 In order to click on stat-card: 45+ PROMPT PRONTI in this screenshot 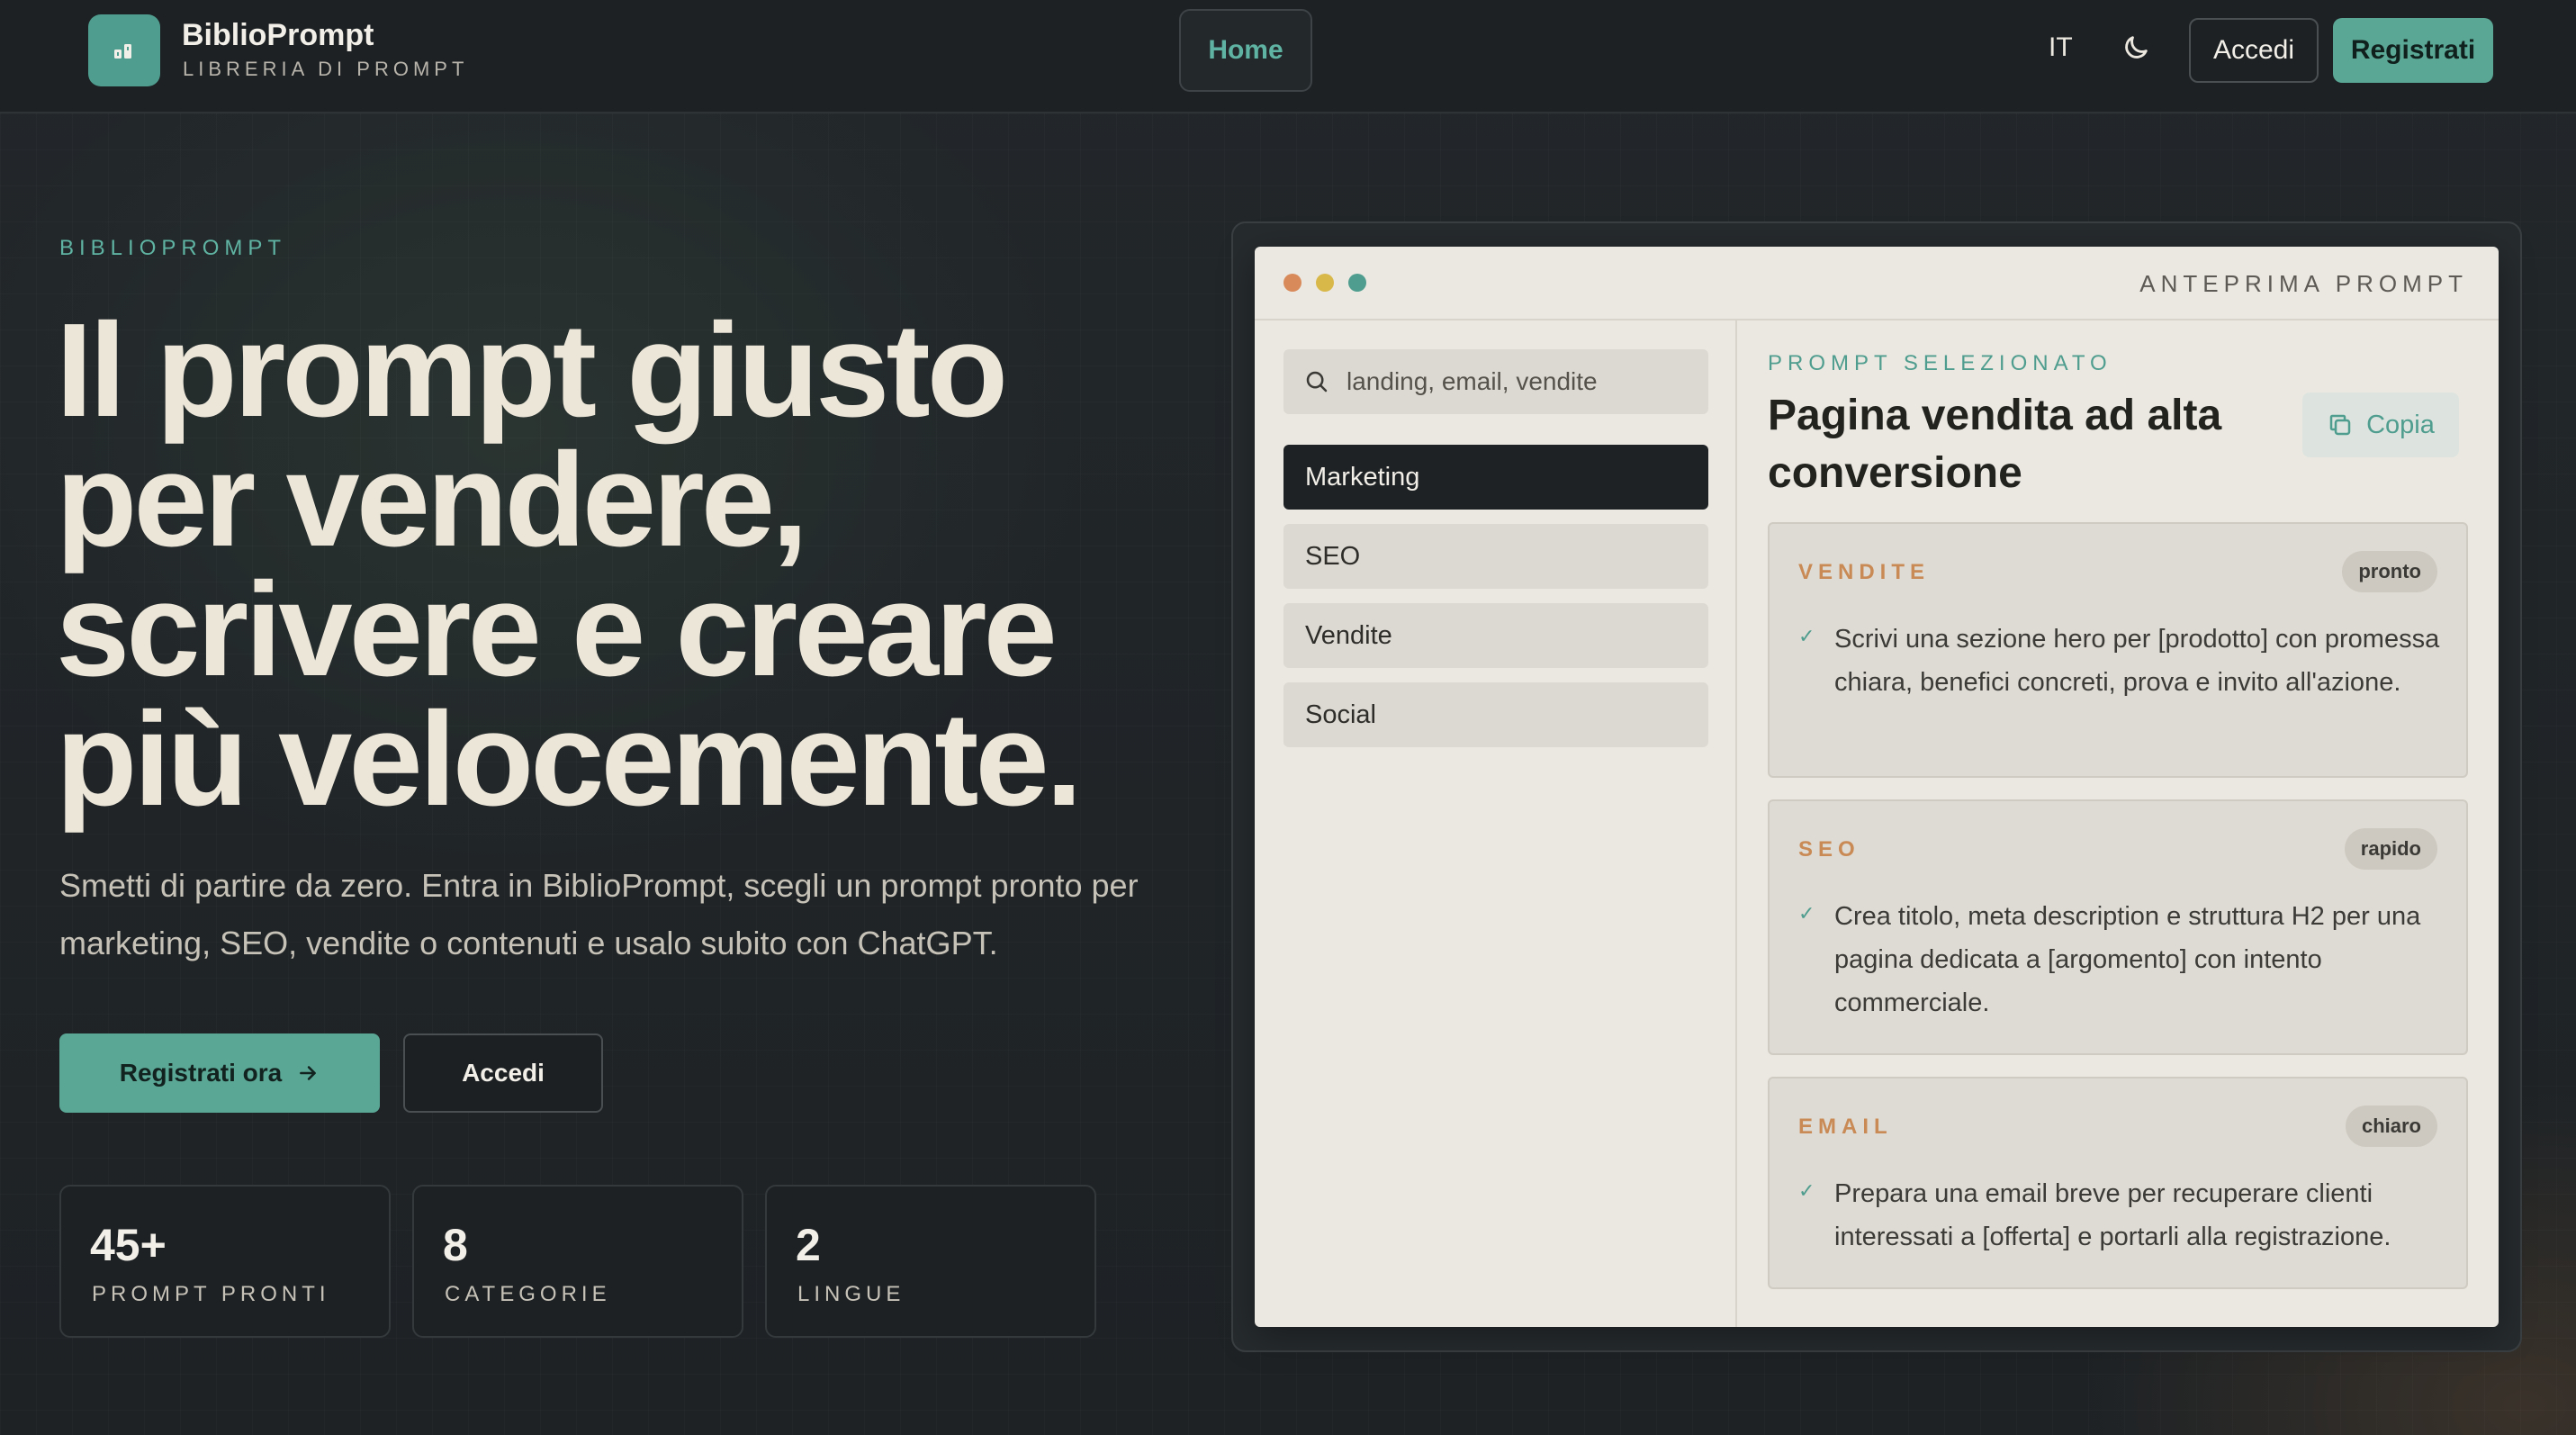, I will do `click(225, 1261)`.